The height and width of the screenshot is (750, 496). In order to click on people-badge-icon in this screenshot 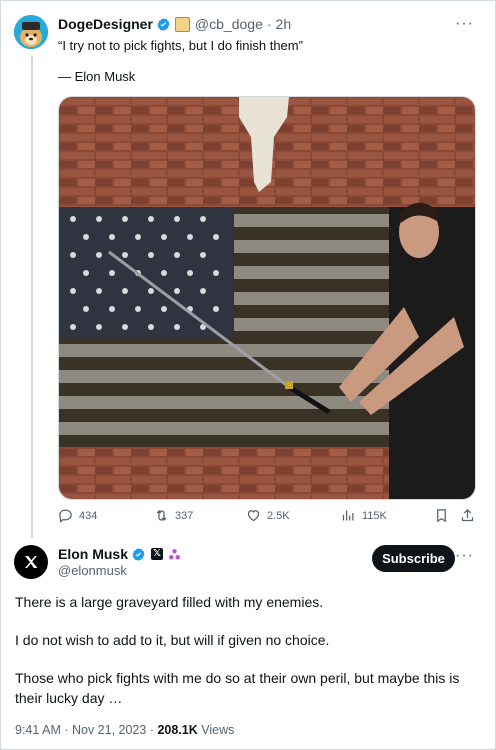, I will do `click(174, 553)`.